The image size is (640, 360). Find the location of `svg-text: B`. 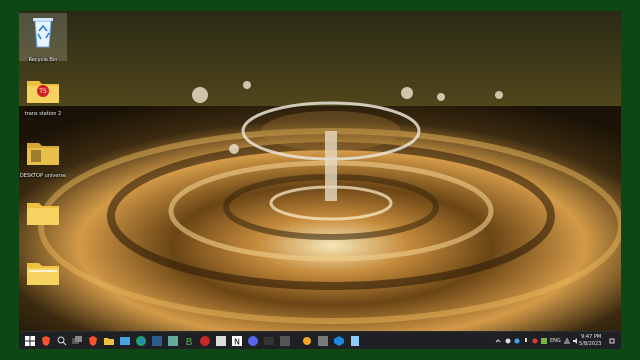

svg-text: B is located at coordinates (189, 342).